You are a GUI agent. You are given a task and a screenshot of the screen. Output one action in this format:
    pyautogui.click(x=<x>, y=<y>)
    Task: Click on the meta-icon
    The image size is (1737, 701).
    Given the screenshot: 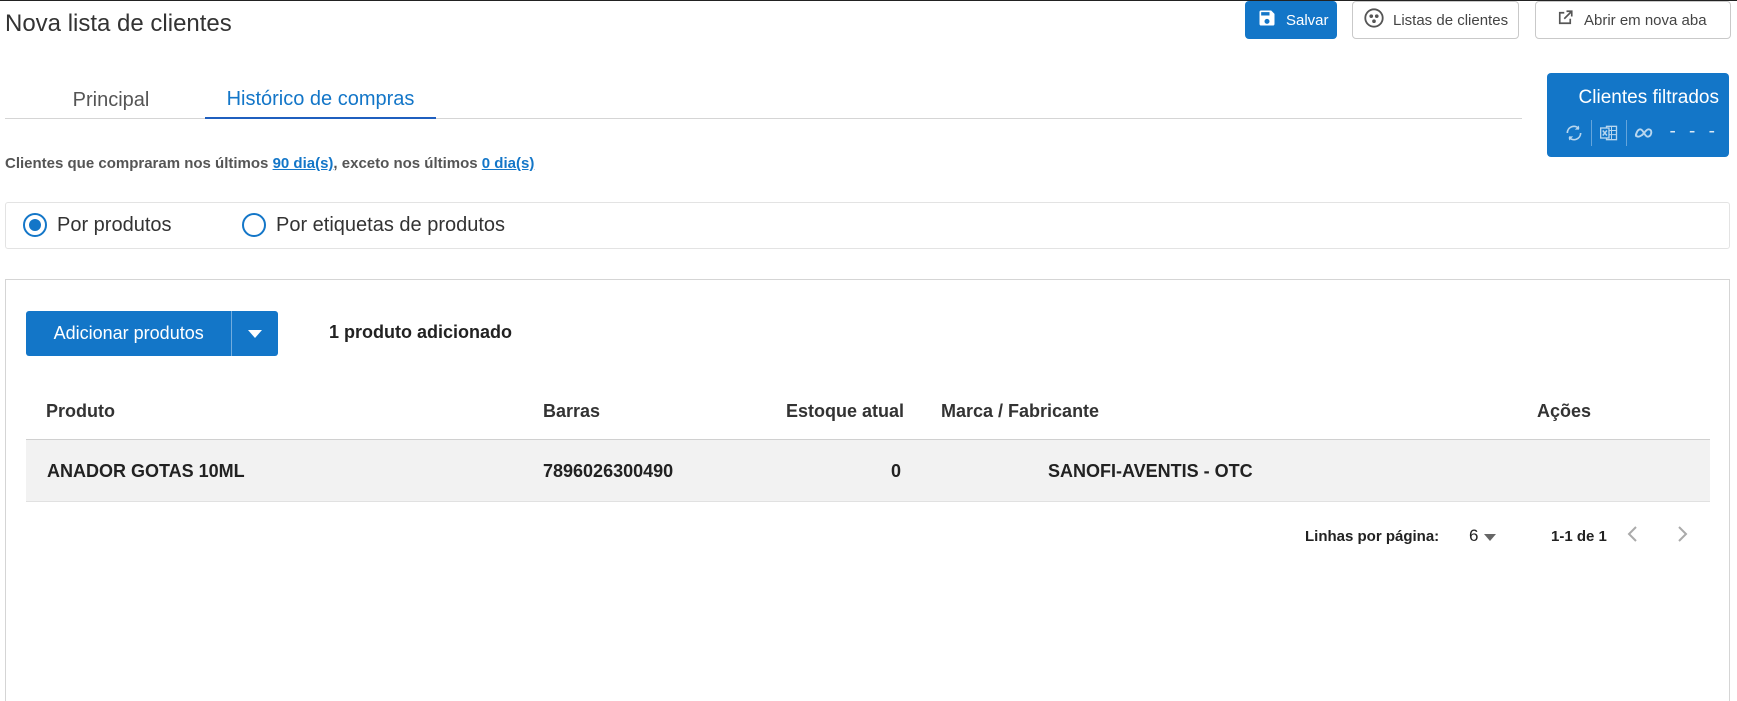 What is the action you would take?
    pyautogui.click(x=1644, y=133)
    